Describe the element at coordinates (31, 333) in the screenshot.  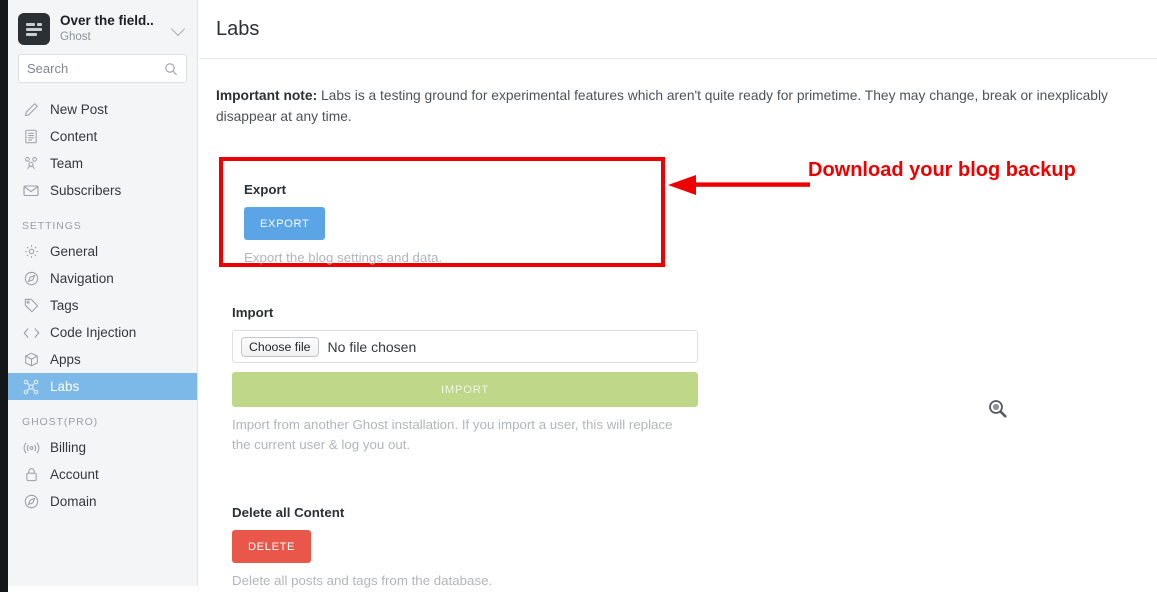
I see `code-icon` at that location.